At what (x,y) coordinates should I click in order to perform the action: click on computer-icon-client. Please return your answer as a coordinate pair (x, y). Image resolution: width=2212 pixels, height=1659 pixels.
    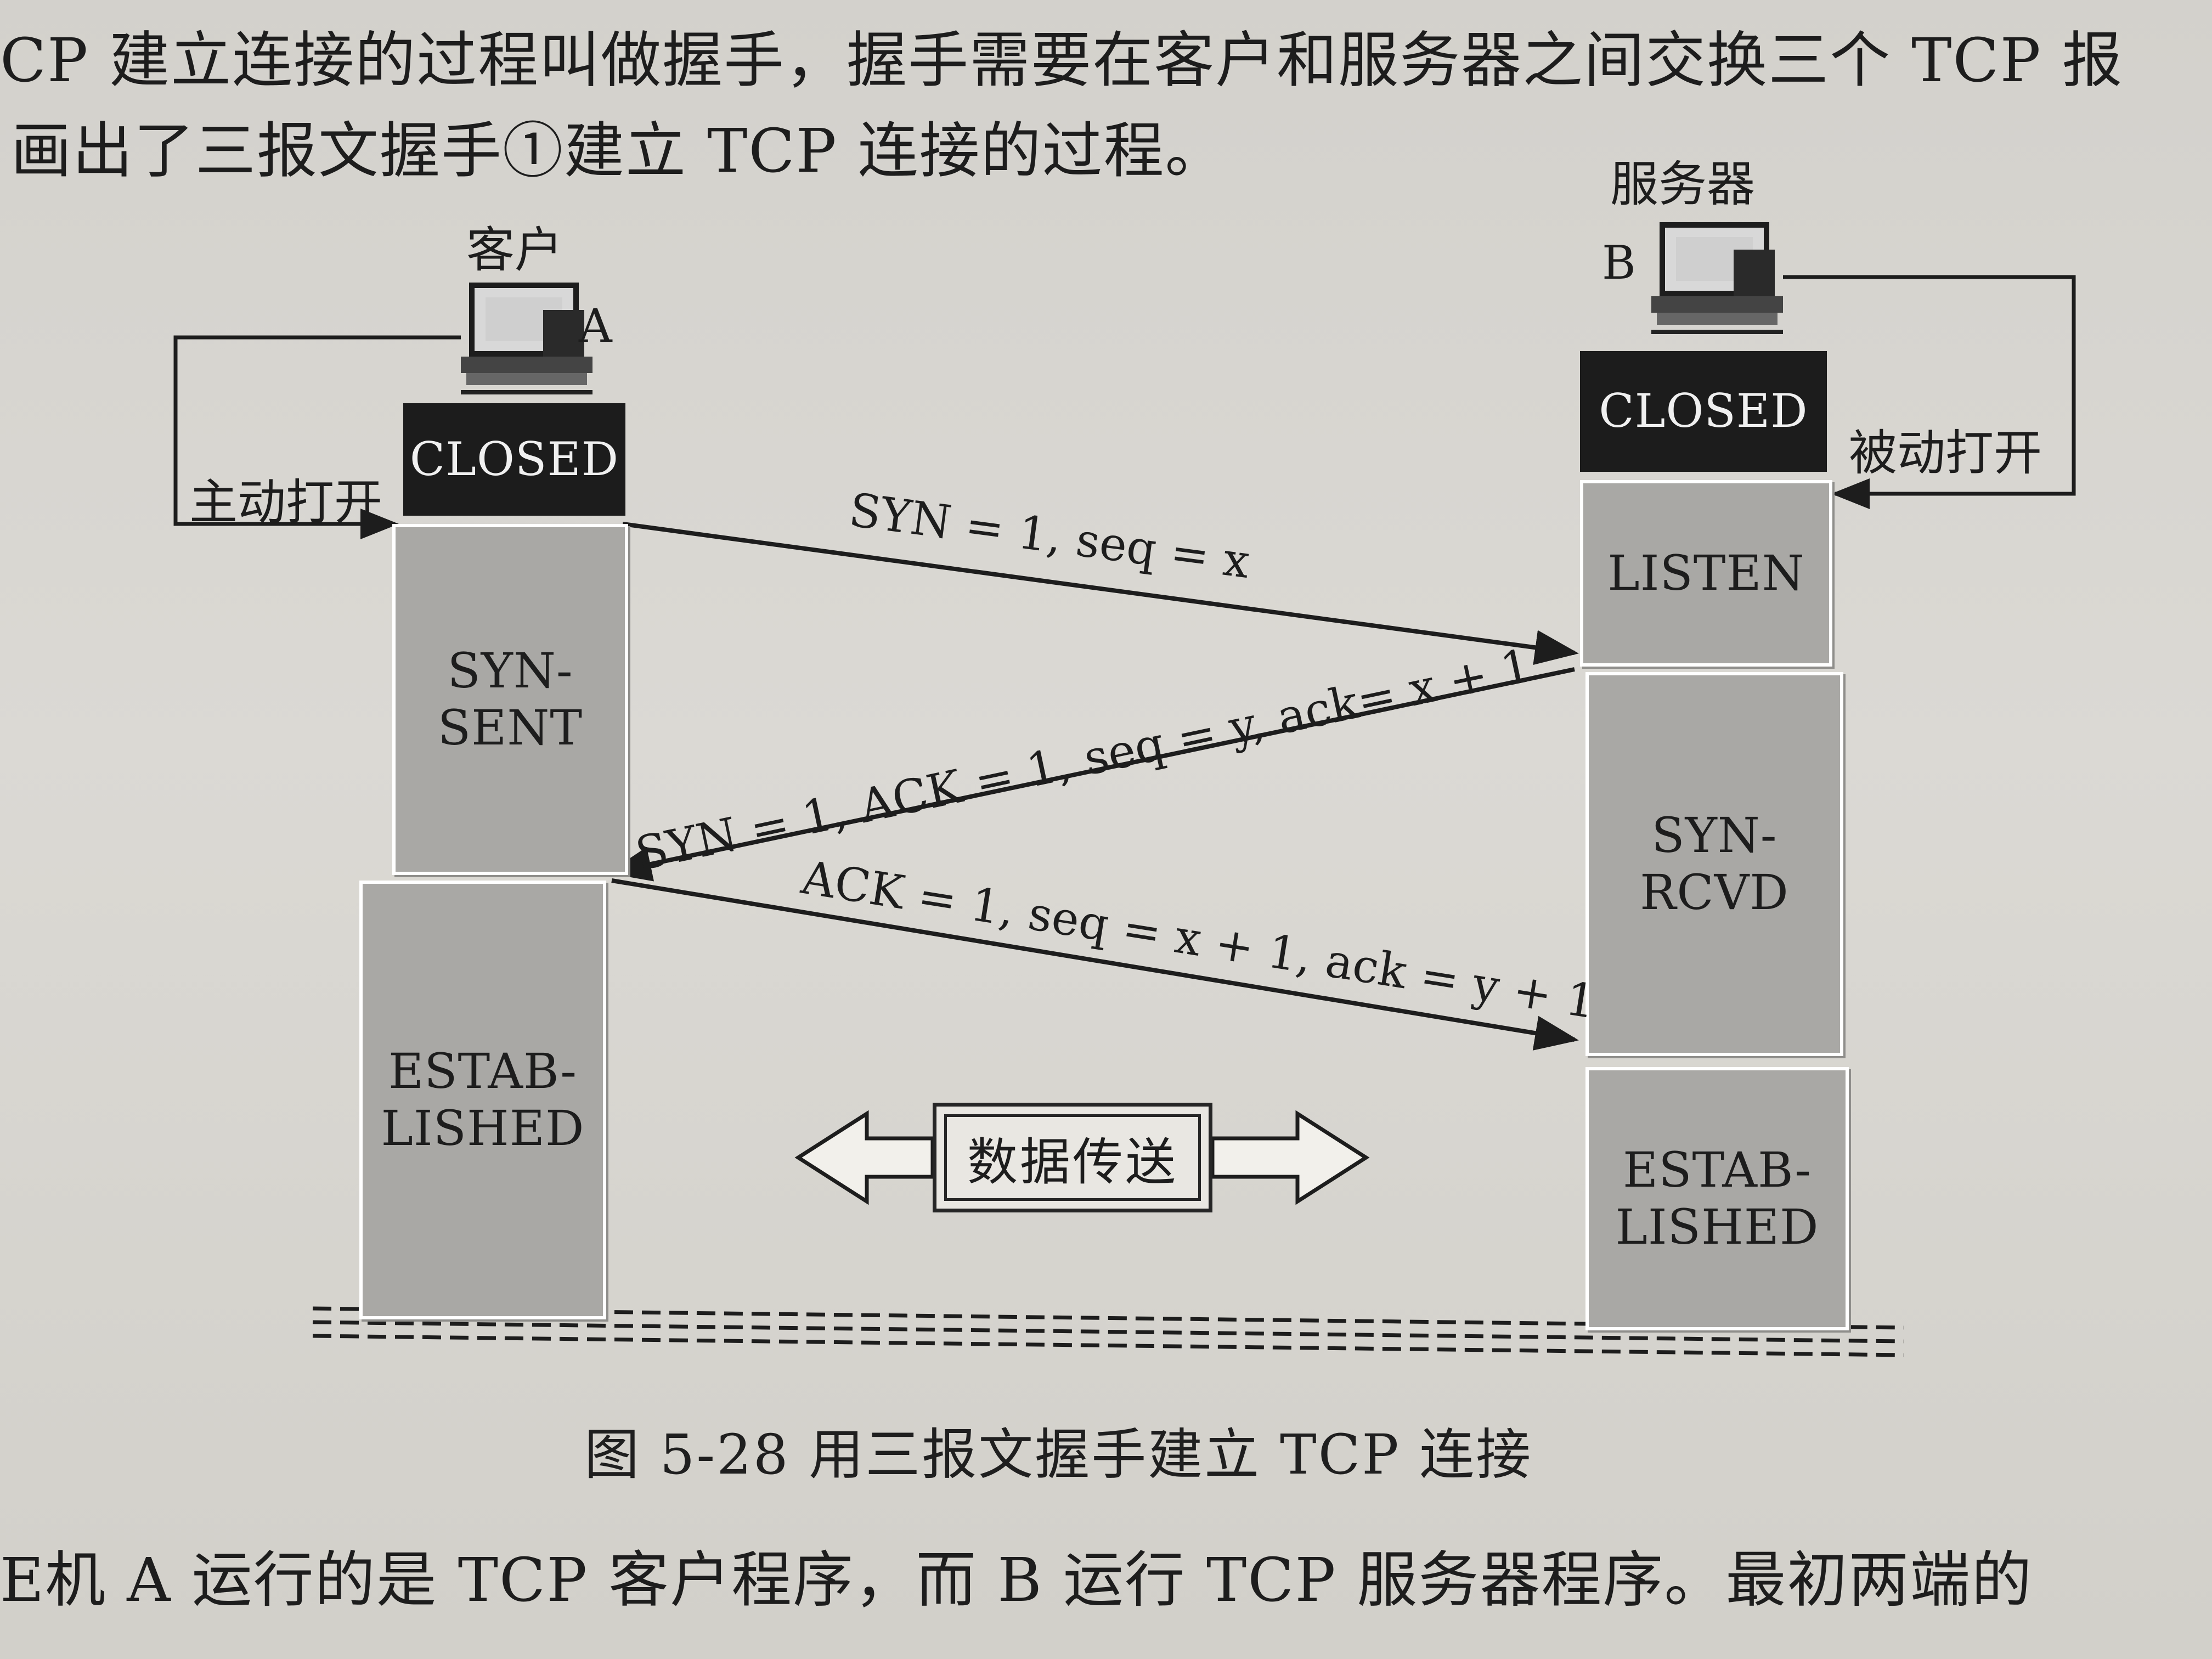
    Looking at the image, I should click on (526, 338).